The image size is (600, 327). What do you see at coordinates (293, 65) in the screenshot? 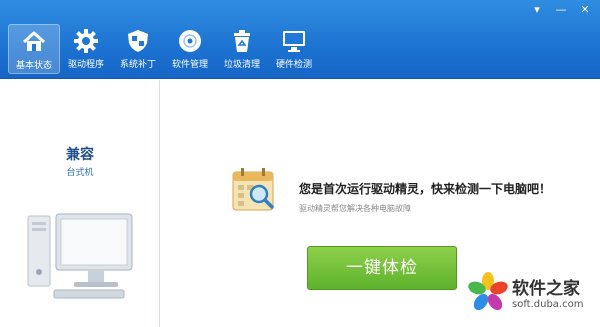
I see `nav-item-label: 硬件检测` at bounding box center [293, 65].